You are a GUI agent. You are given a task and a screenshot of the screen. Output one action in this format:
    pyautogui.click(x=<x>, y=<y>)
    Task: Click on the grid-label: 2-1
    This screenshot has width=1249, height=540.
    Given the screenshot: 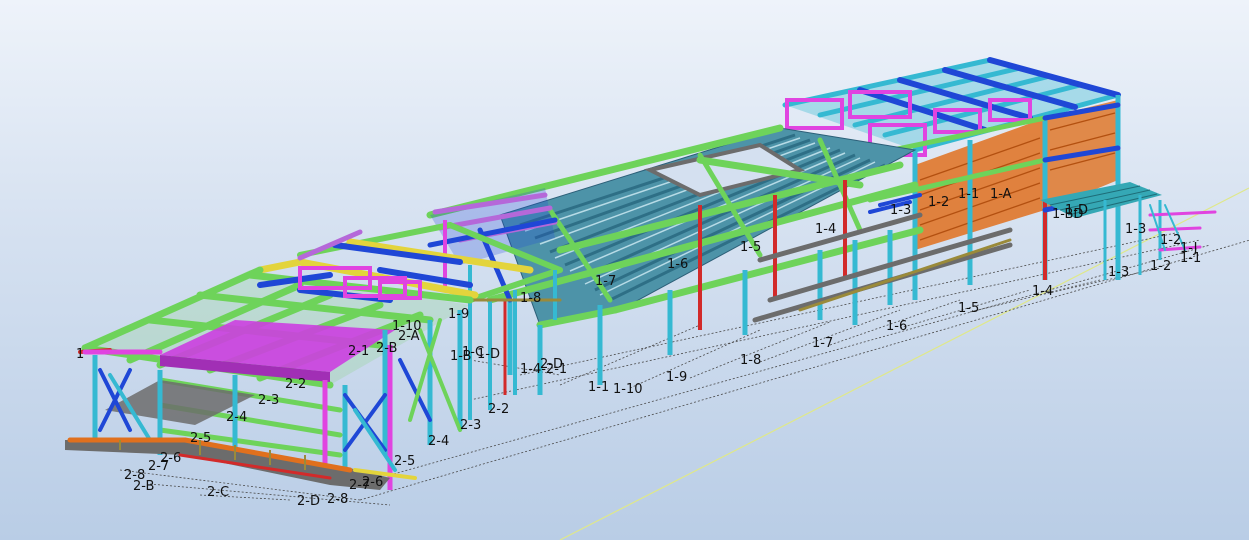 What is the action you would take?
    pyautogui.click(x=358, y=351)
    